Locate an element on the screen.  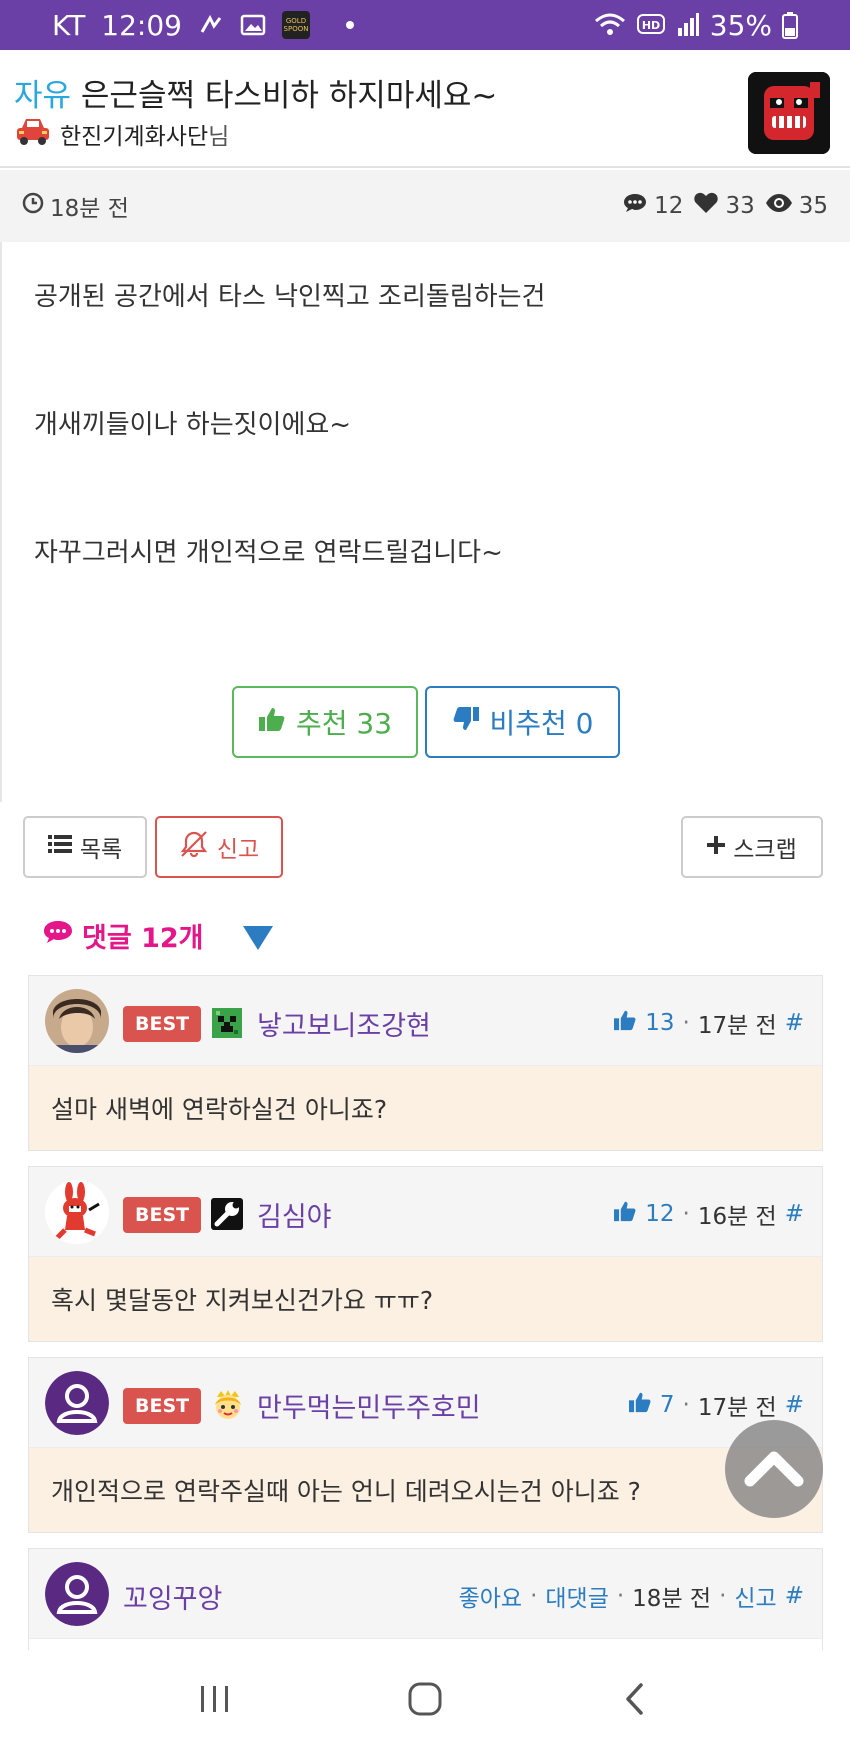
clock-icon is located at coordinates (33, 206).